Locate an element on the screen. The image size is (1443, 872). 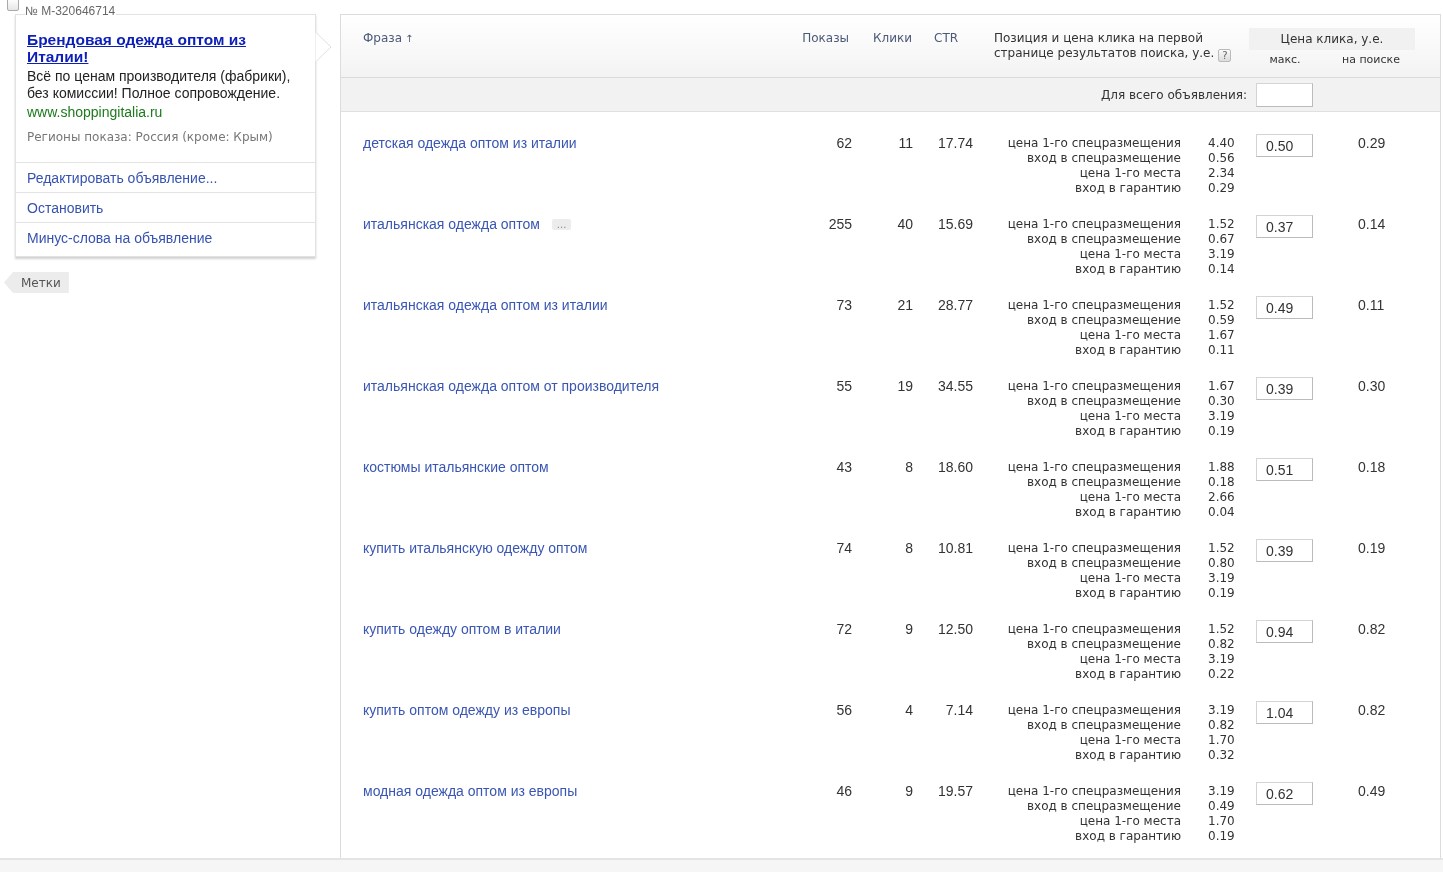
bid-input: 0.49 is located at coordinates (1284, 307).